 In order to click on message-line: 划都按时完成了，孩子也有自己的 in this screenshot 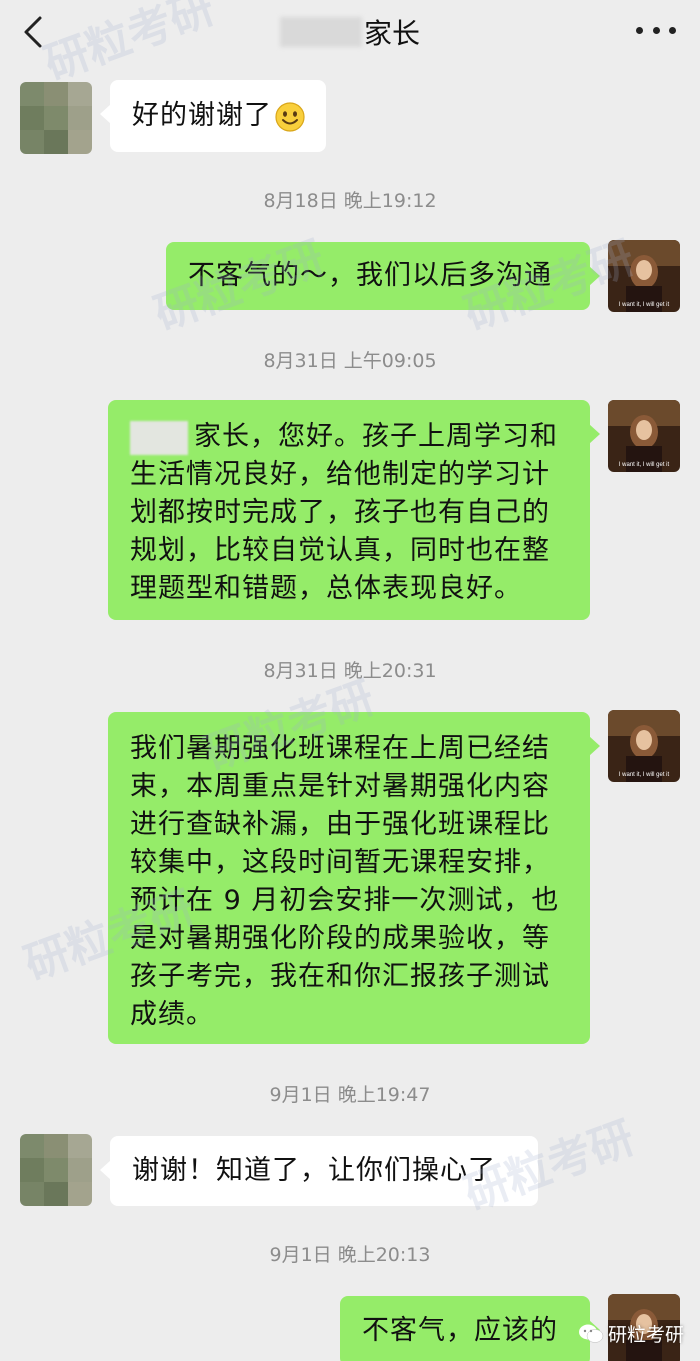, I will do `click(340, 512)`.